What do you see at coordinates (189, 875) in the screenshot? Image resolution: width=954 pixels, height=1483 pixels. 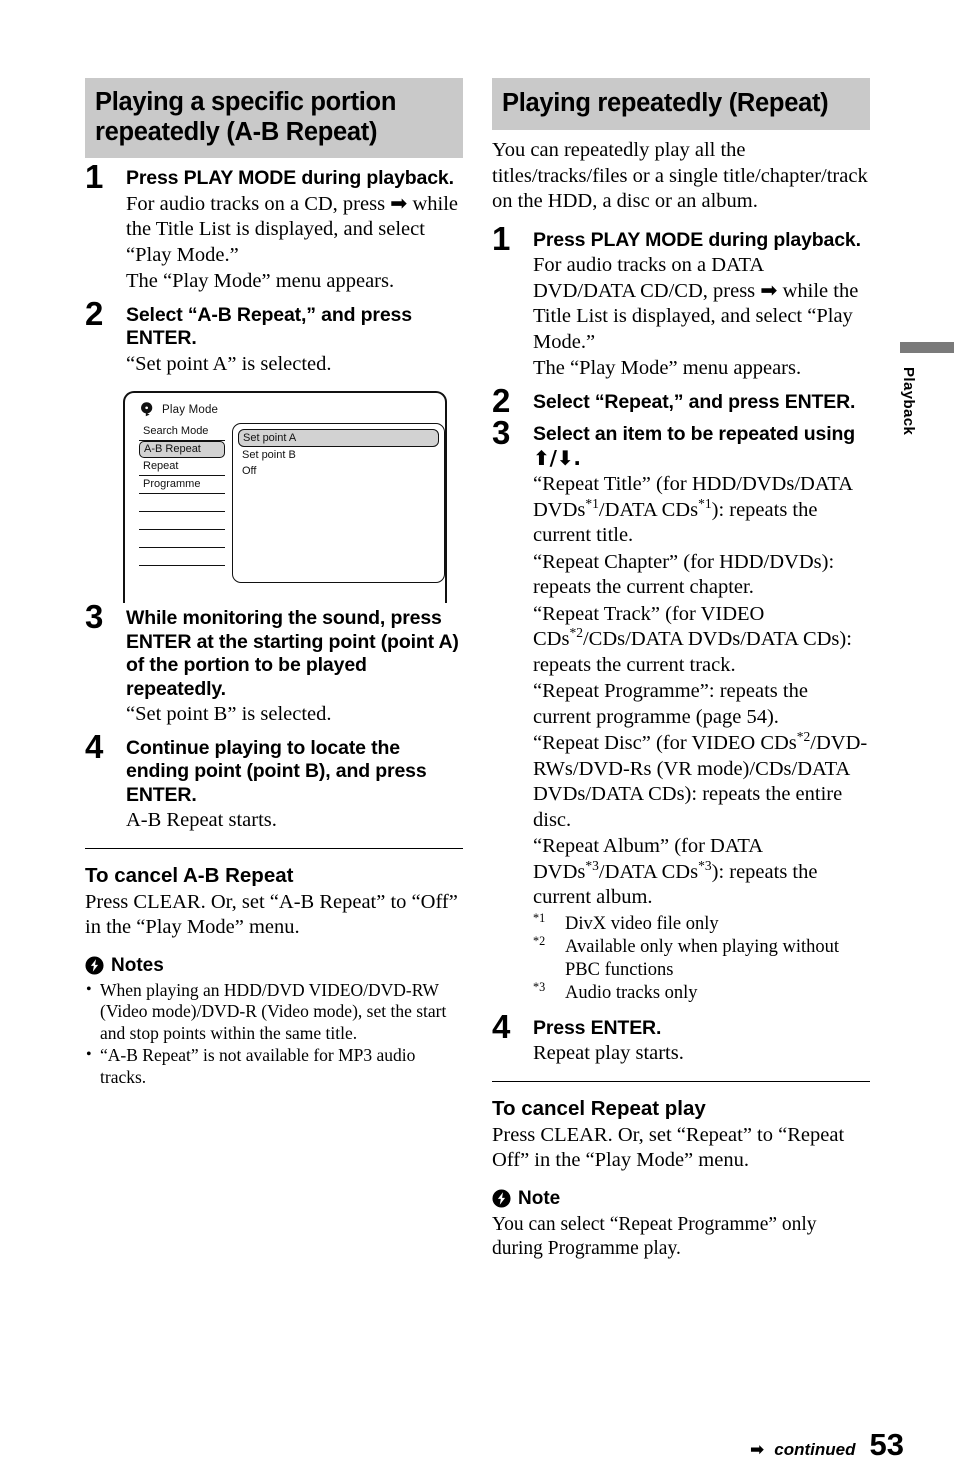 I see `cancel-ab-repeat-heading: To cancel A-B Repeat` at bounding box center [189, 875].